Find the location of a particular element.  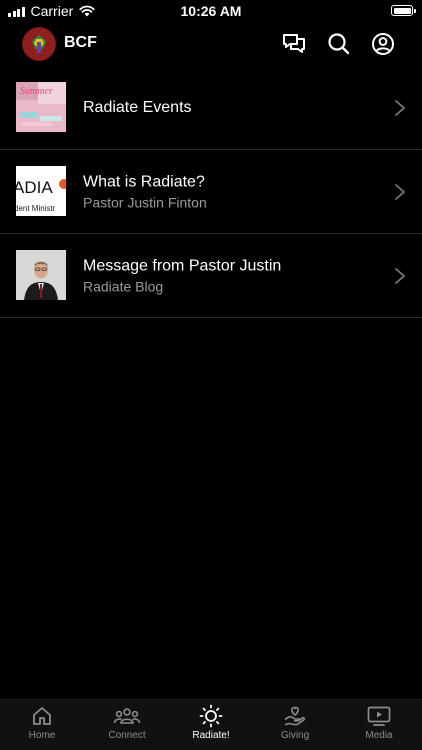

app-header: BCF is located at coordinates (211, 44).